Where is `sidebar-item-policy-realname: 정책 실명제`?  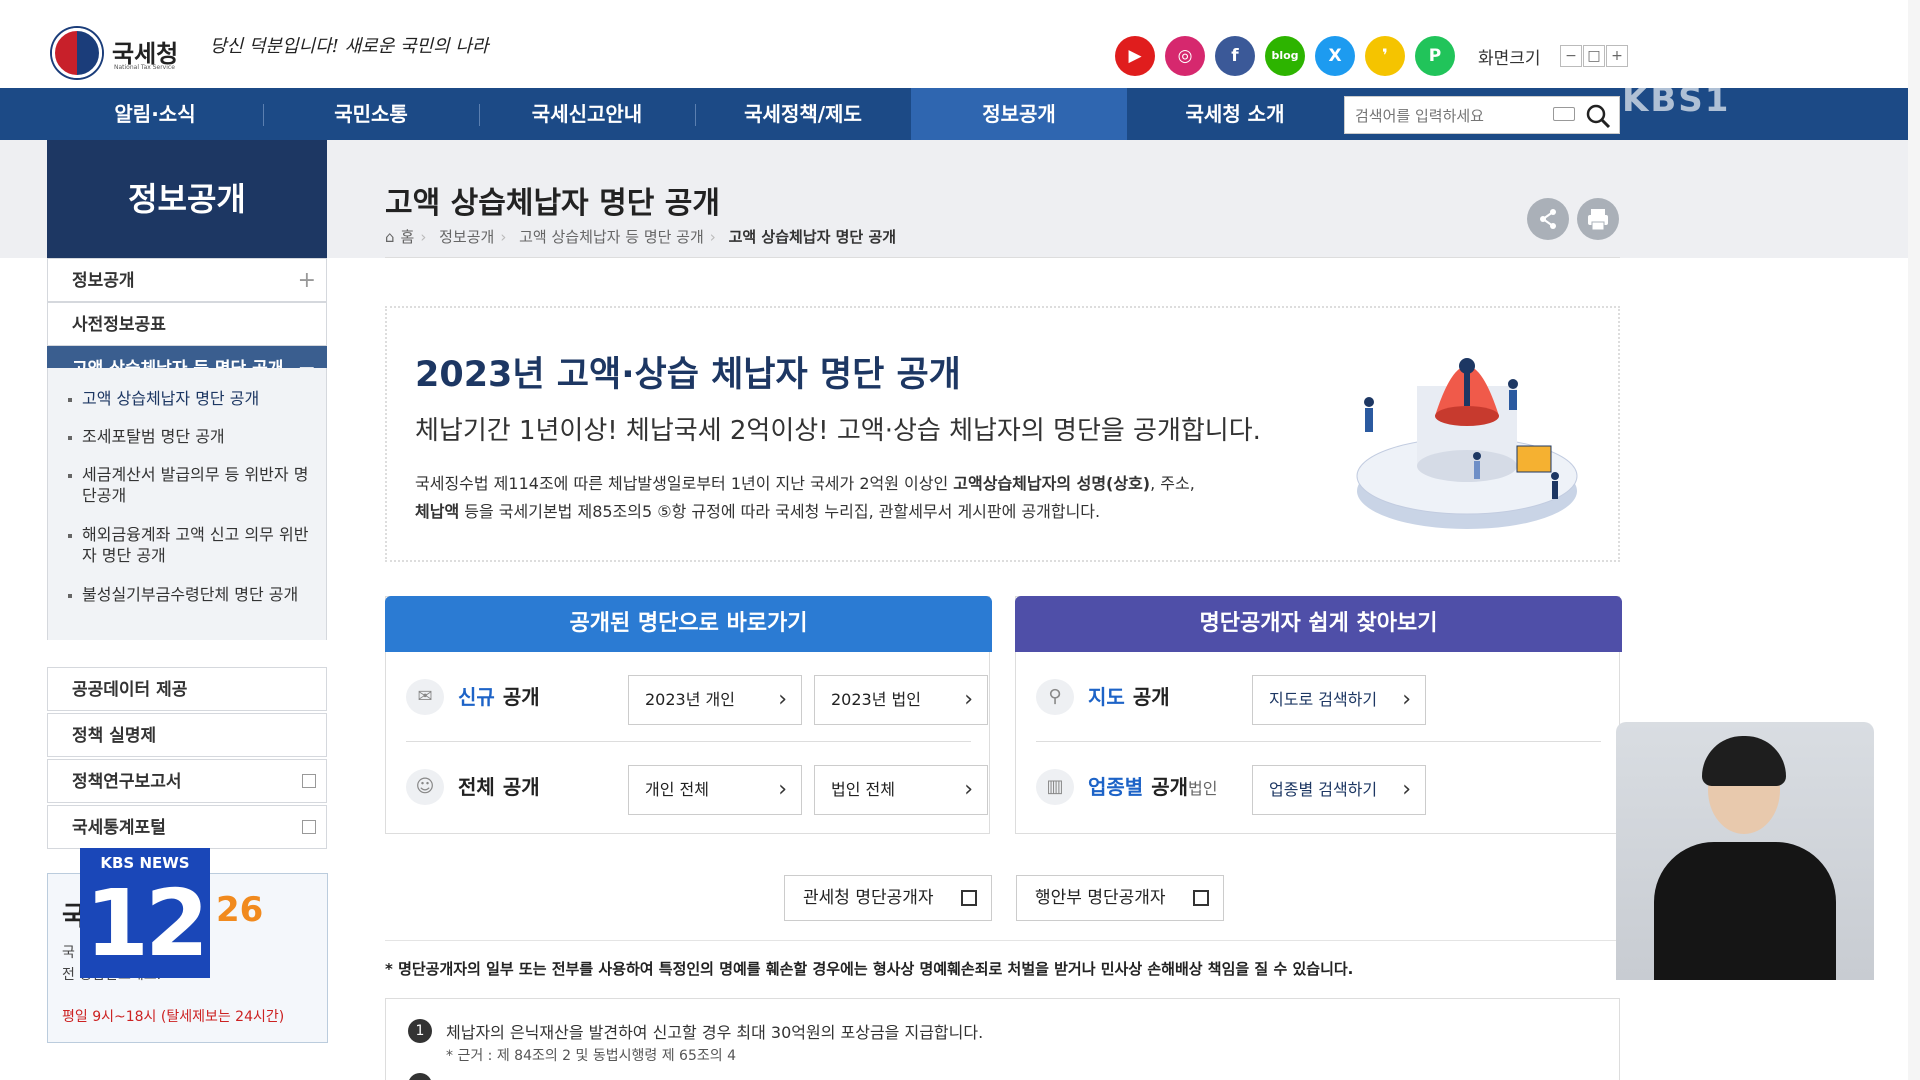 sidebar-item-policy-realname: 정책 실명제 is located at coordinates (187, 735).